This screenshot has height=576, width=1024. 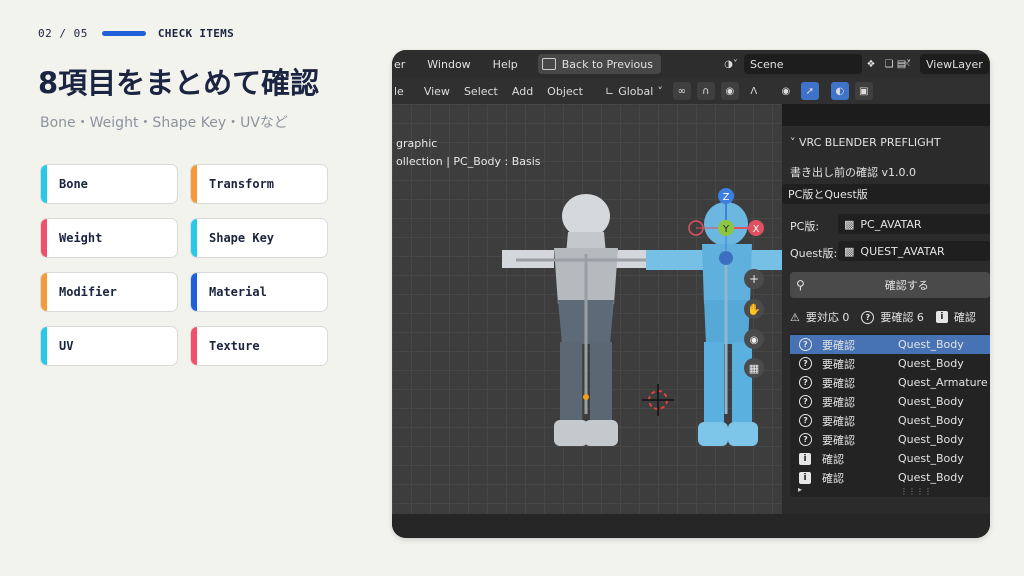 I want to click on back-button-label: Back to Previous, so click(x=607, y=64).